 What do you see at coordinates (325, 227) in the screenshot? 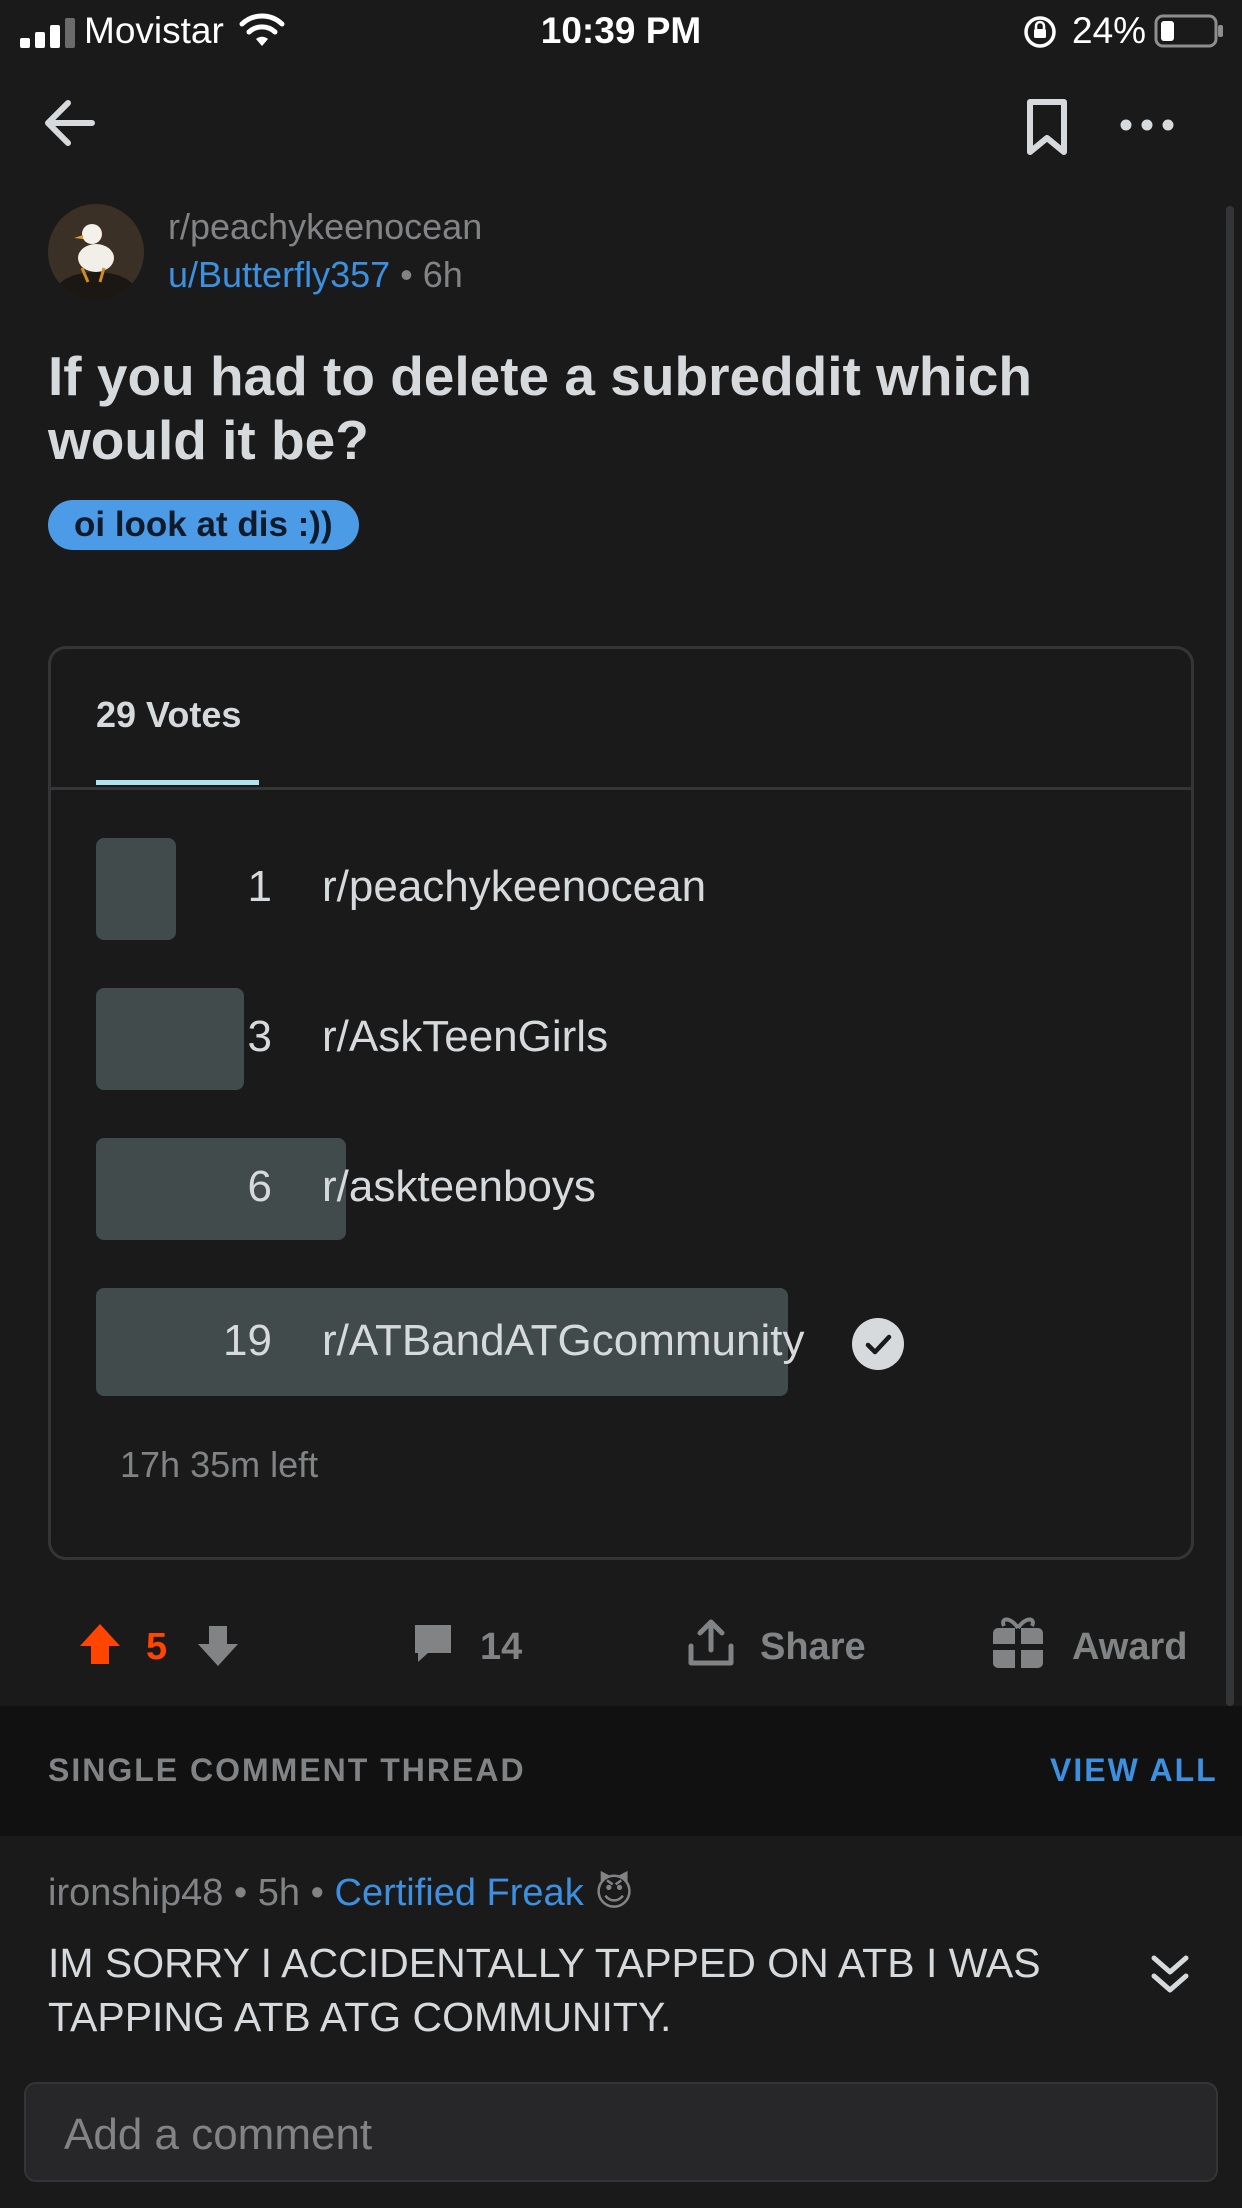
I see `subreddit-name: r/peachykeenocean` at bounding box center [325, 227].